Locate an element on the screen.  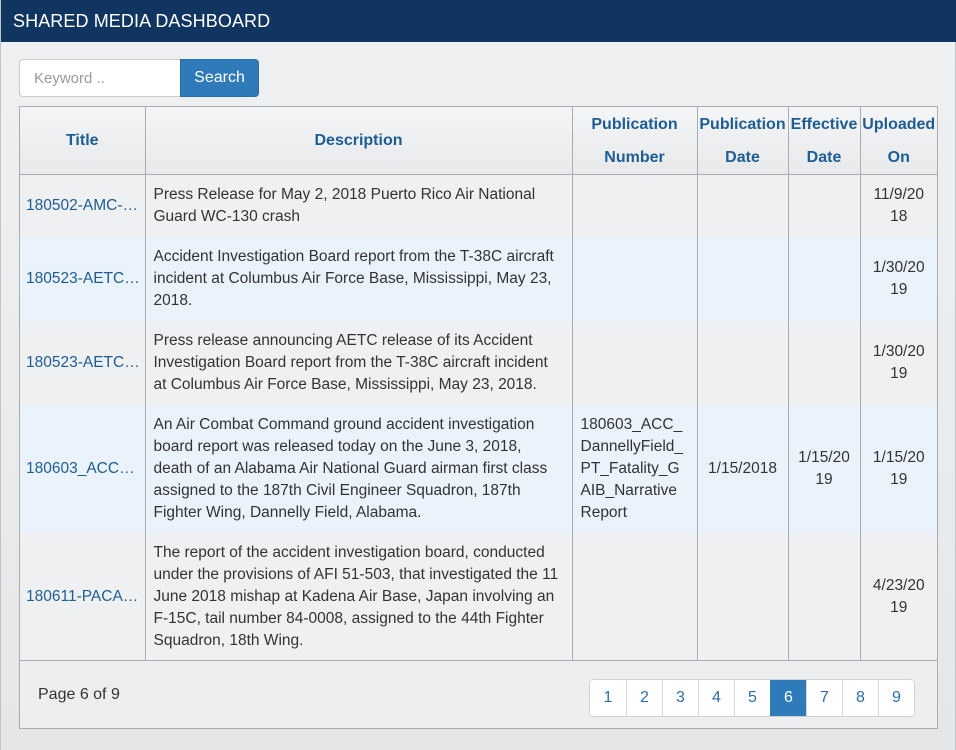
col-title-header: Title is located at coordinates (83, 141).